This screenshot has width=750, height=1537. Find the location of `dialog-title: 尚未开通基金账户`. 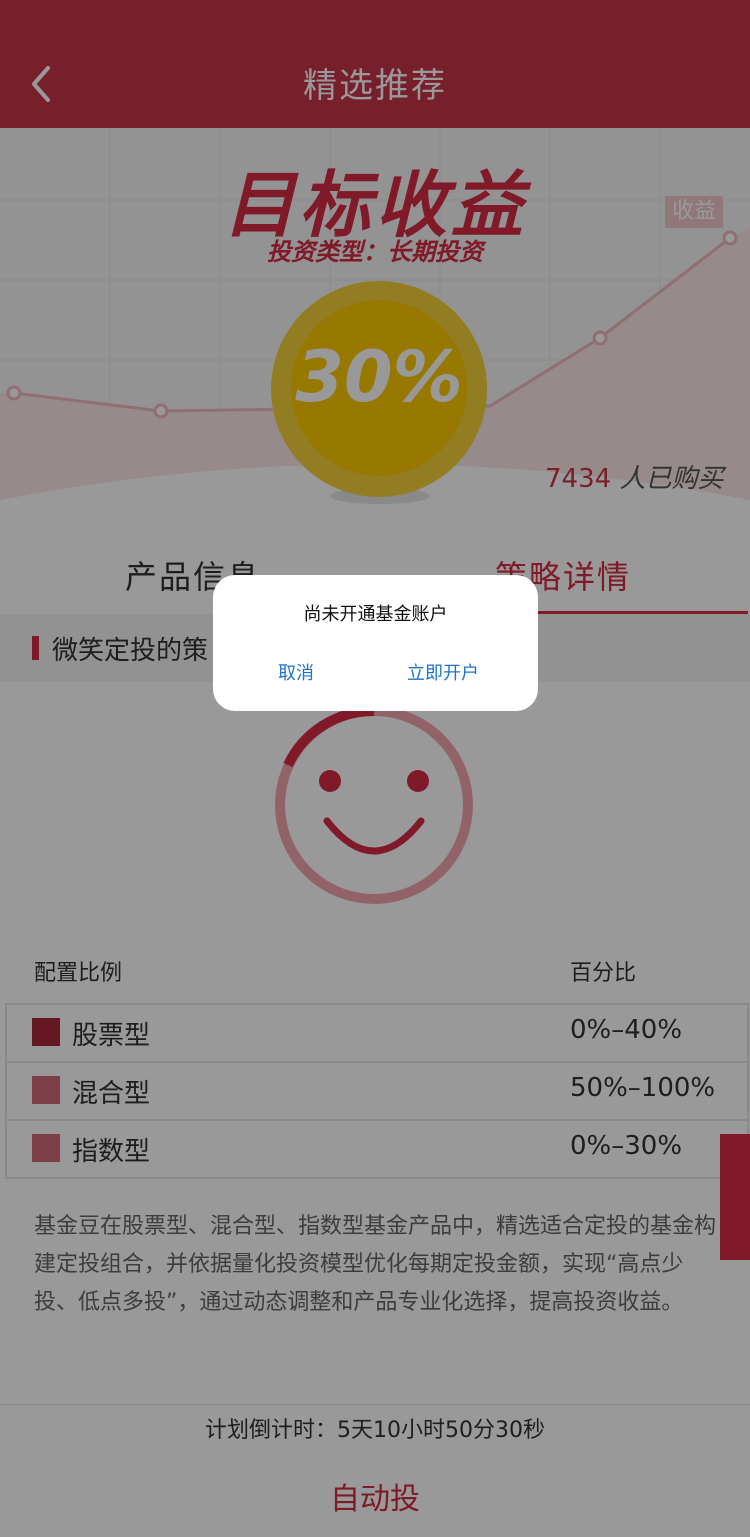

dialog-title: 尚未开通基金账户 is located at coordinates (375, 614).